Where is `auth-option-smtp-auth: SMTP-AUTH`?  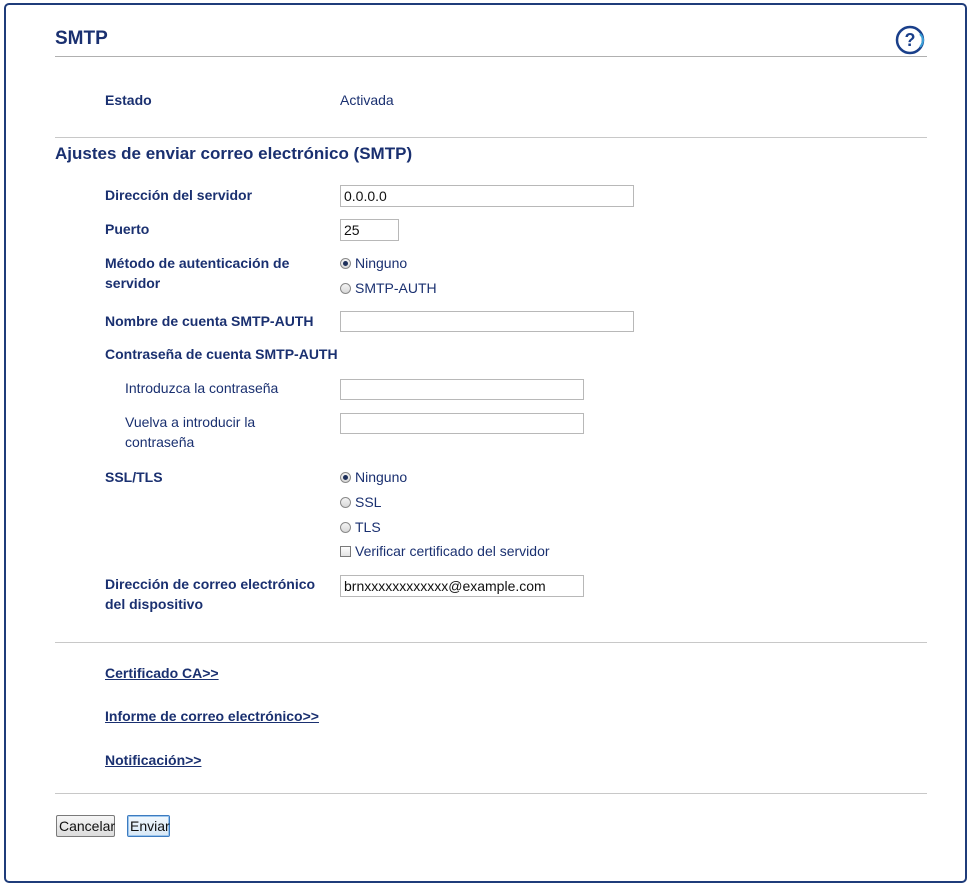
auth-option-smtp-auth: SMTP-AUTH is located at coordinates (388, 288).